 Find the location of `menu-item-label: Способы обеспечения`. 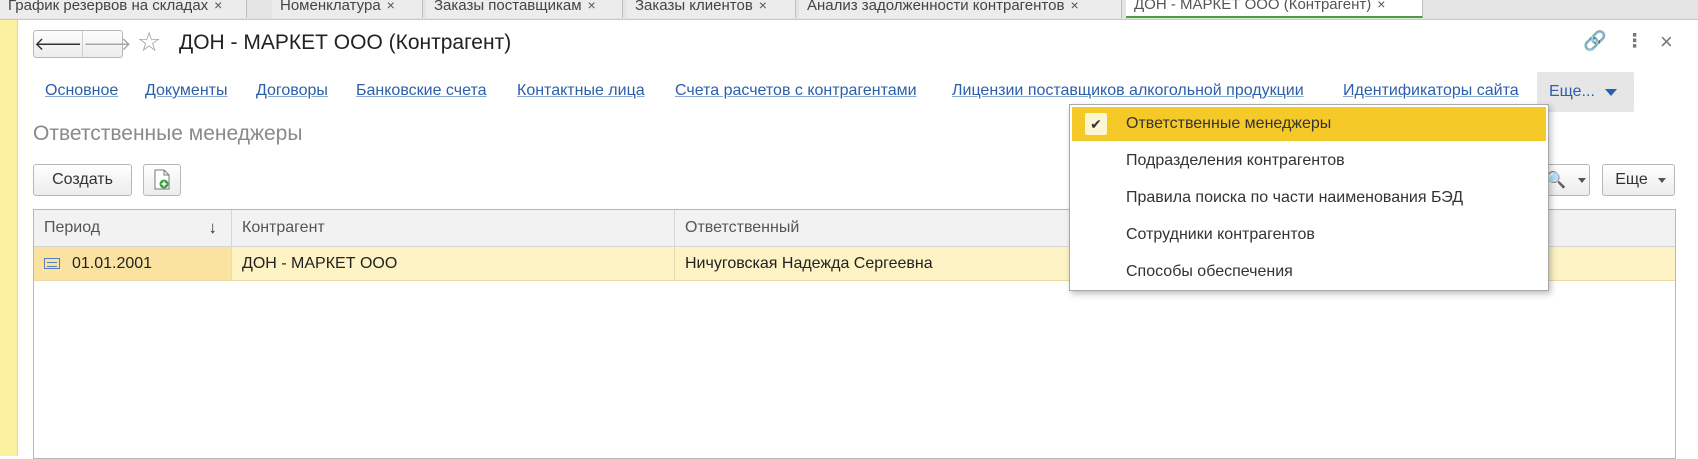

menu-item-label: Способы обеспечения is located at coordinates (1209, 271).